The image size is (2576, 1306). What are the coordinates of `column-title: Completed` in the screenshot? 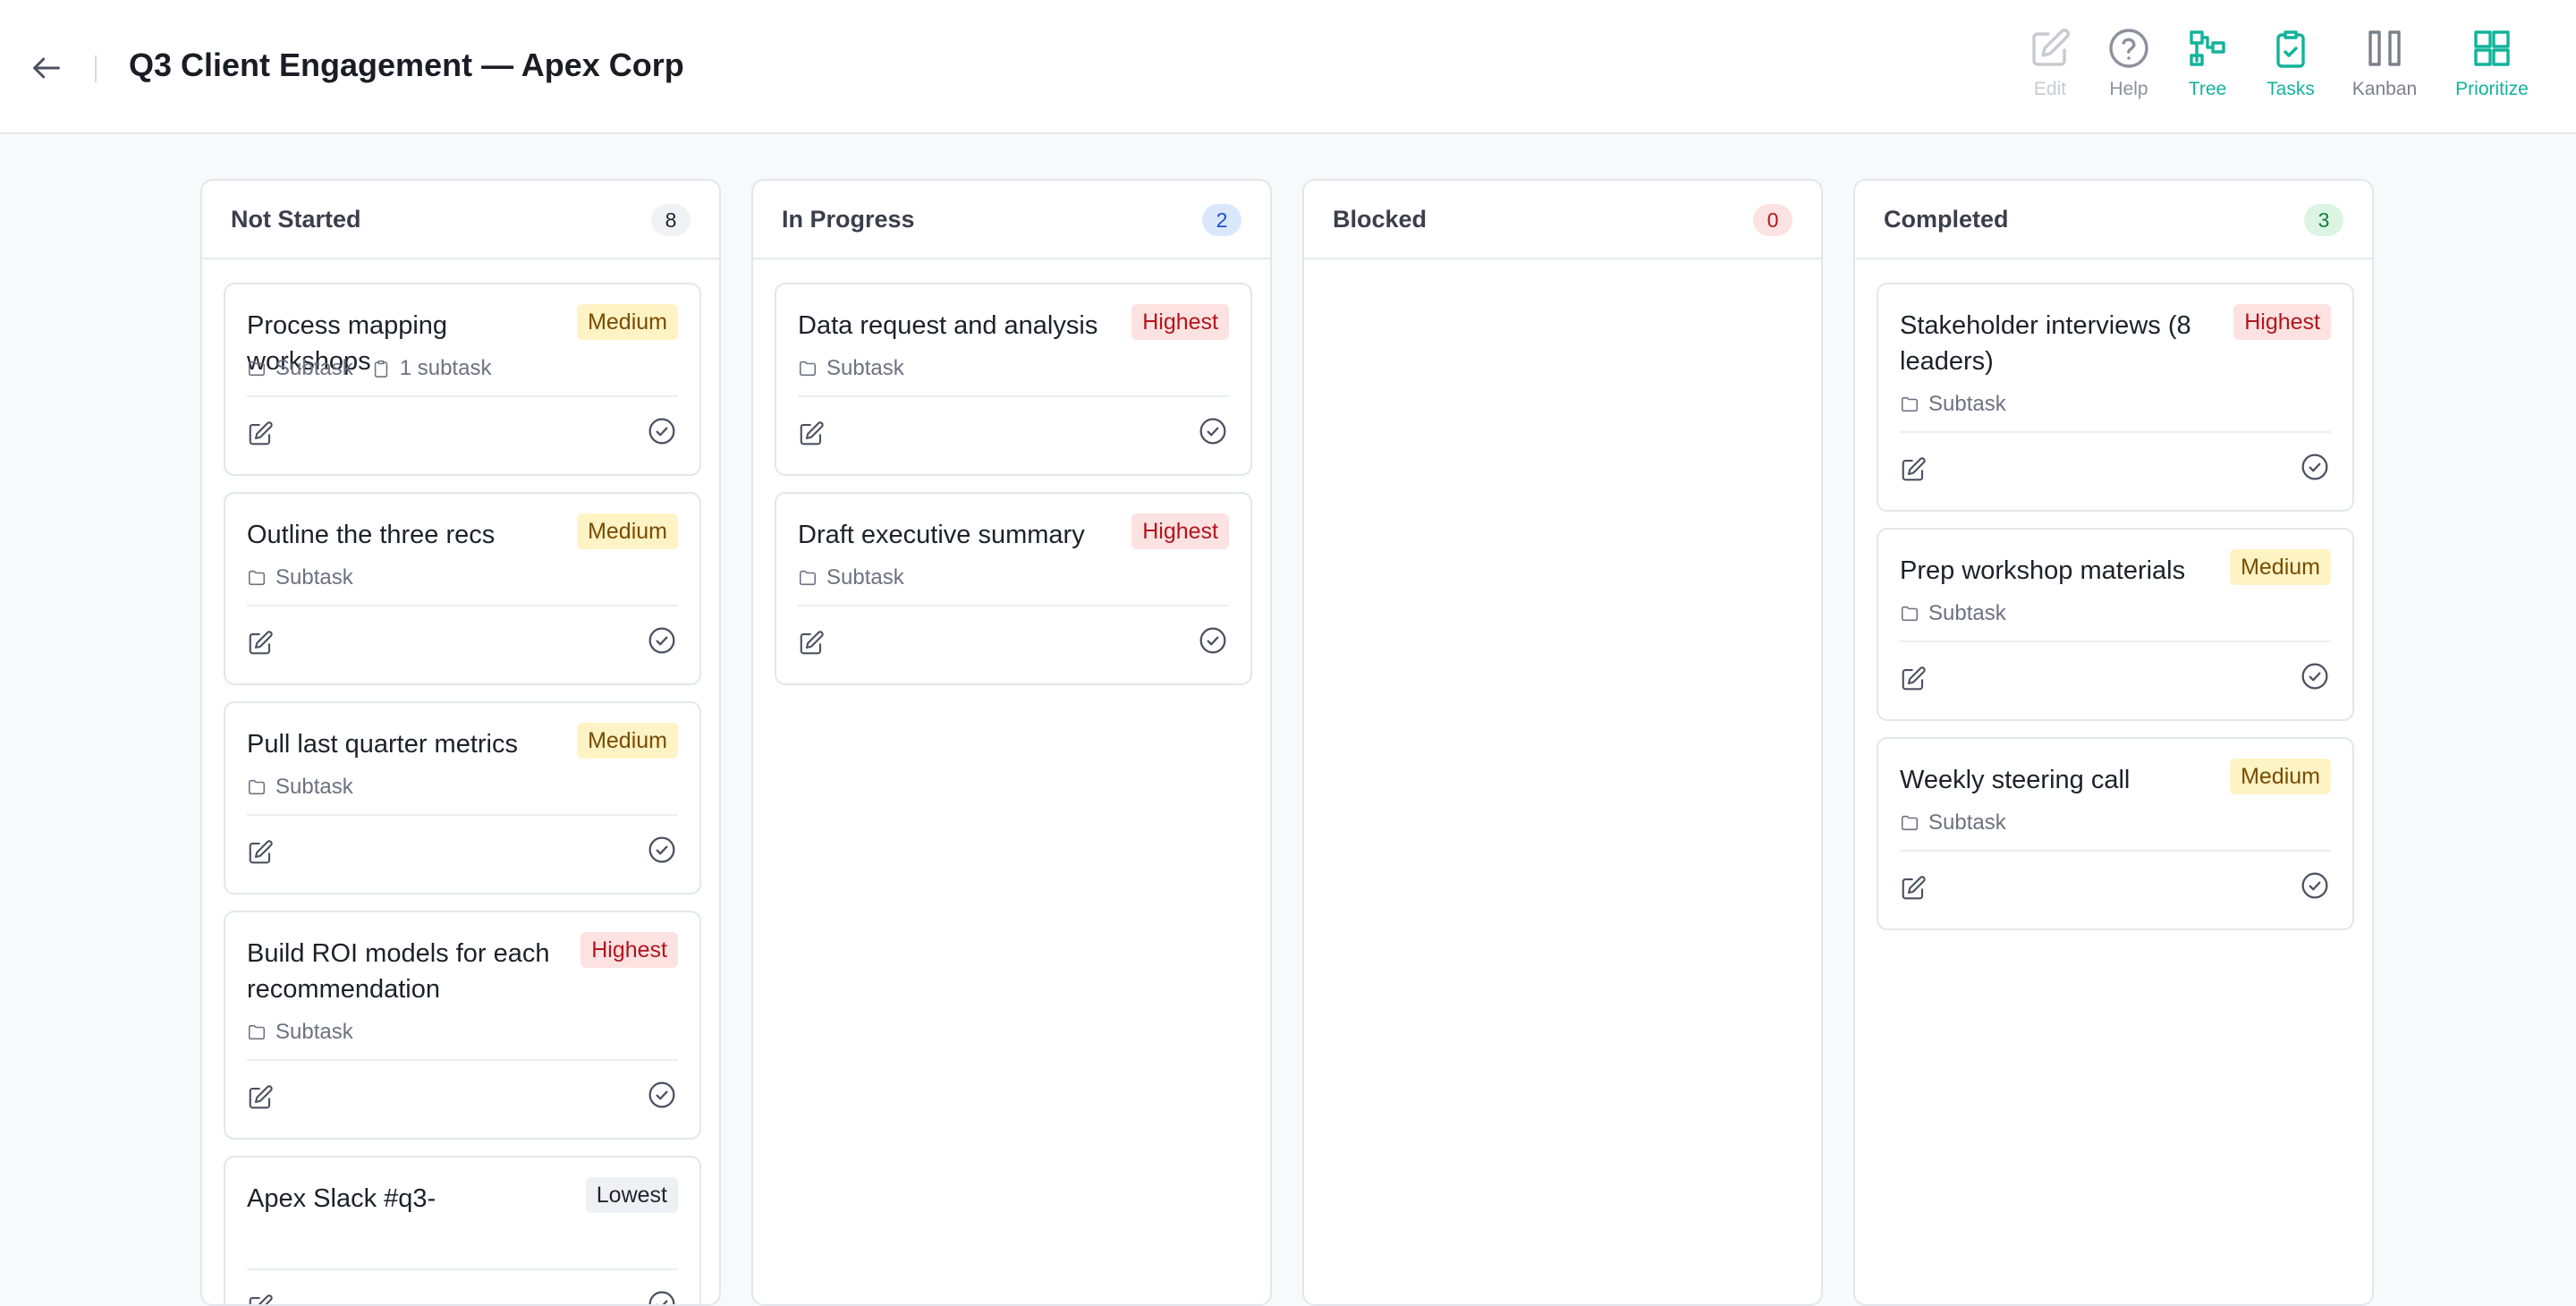 It's located at (1946, 219).